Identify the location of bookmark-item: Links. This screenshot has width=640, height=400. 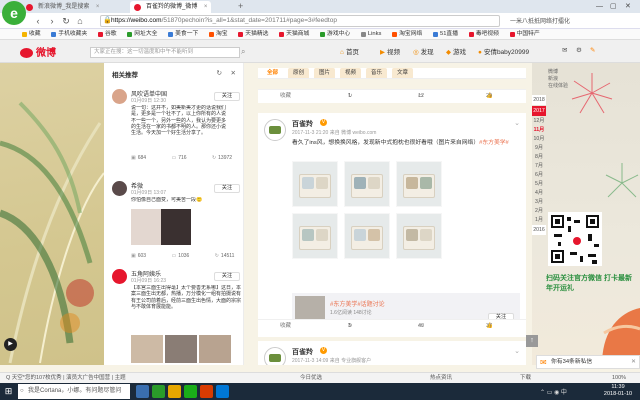
(370, 34).